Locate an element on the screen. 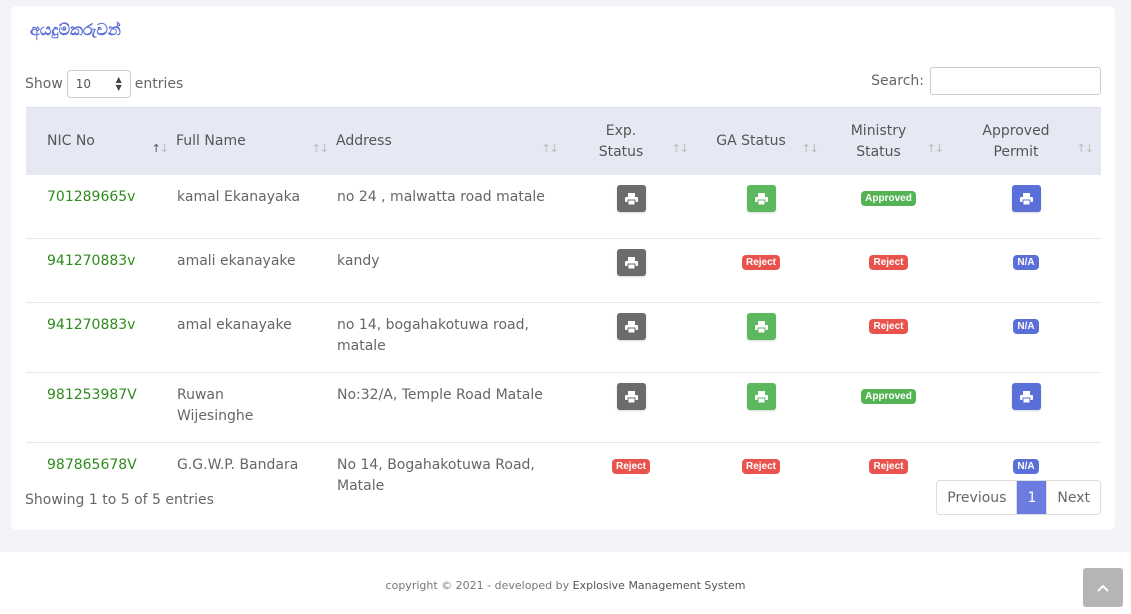 This screenshot has width=1131, height=614. search-box: Search: is located at coordinates (986, 81).